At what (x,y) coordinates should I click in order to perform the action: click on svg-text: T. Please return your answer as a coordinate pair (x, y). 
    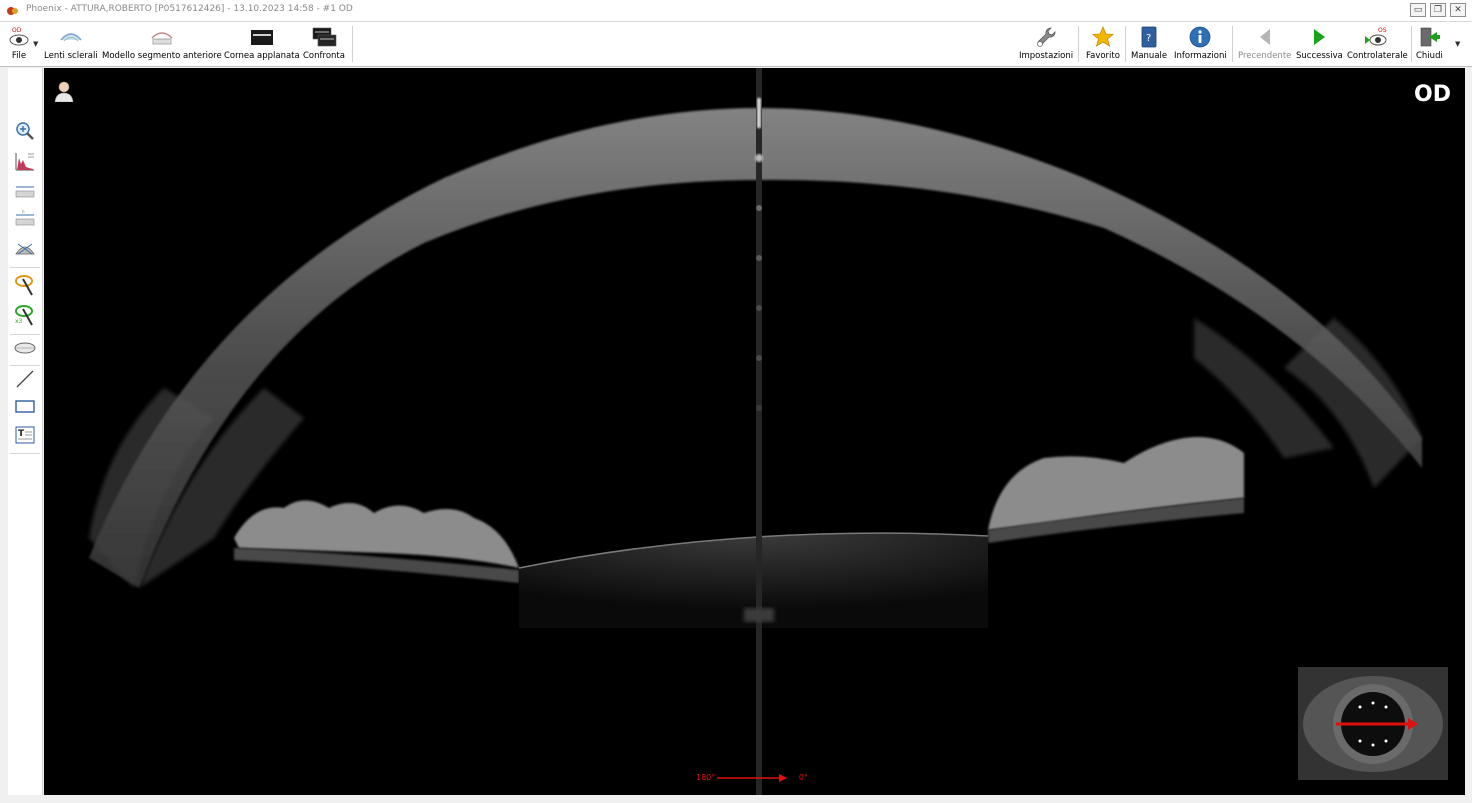
    Looking at the image, I should click on (21, 434).